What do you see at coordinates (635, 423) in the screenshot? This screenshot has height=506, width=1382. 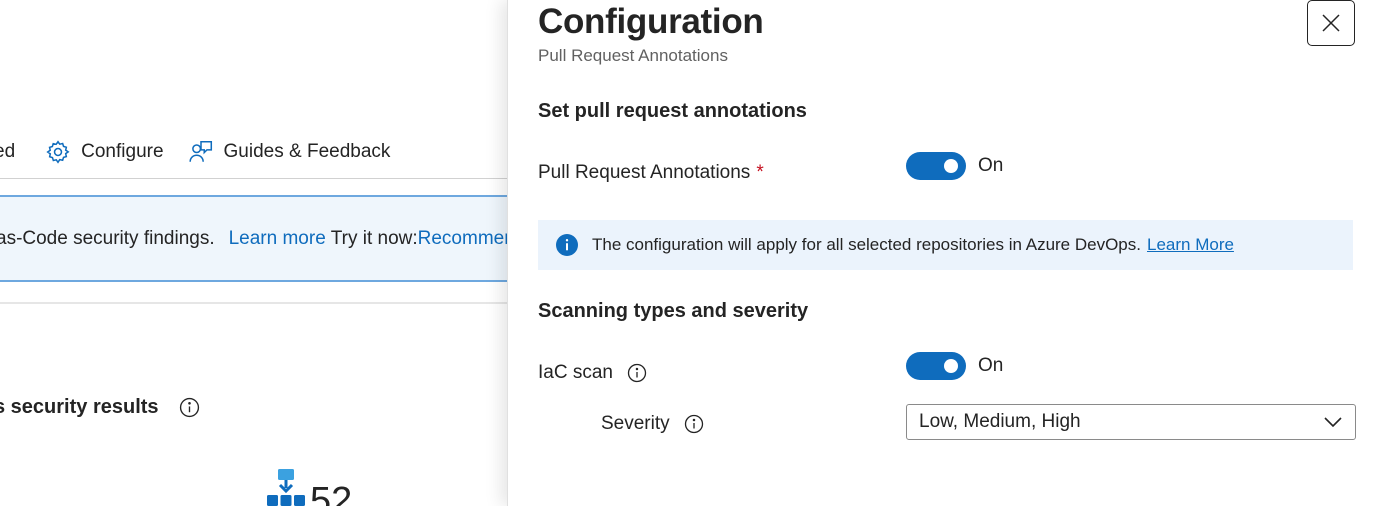 I see `severity-label: Severity` at bounding box center [635, 423].